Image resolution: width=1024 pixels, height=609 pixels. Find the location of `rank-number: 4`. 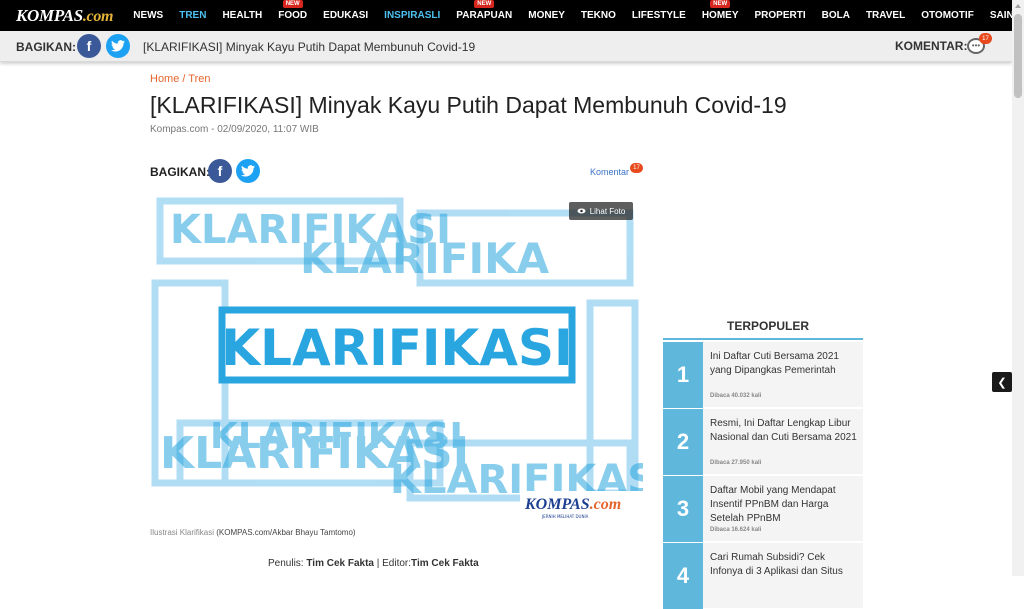

rank-number: 4 is located at coordinates (683, 576).